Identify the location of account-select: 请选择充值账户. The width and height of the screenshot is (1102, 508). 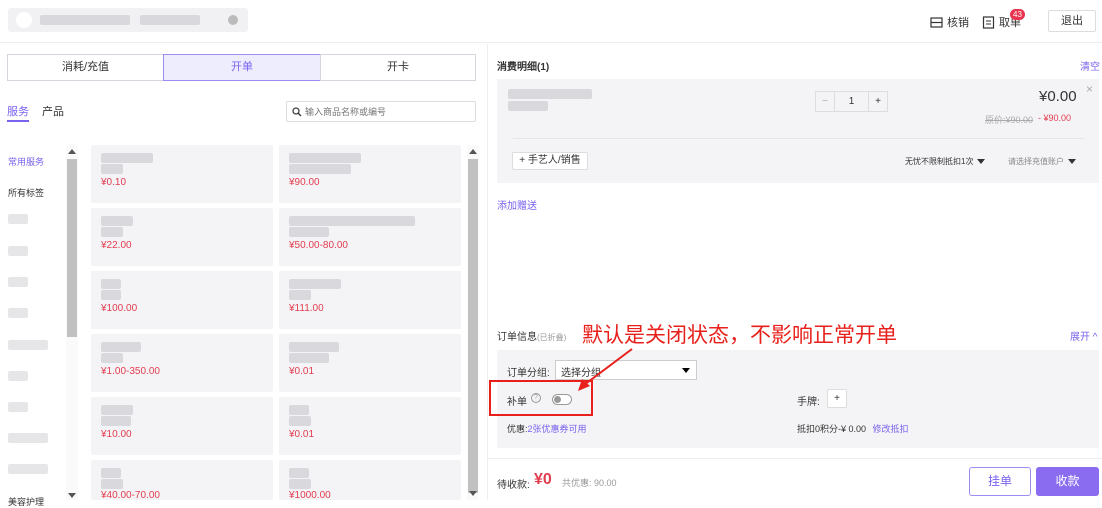
(1042, 161).